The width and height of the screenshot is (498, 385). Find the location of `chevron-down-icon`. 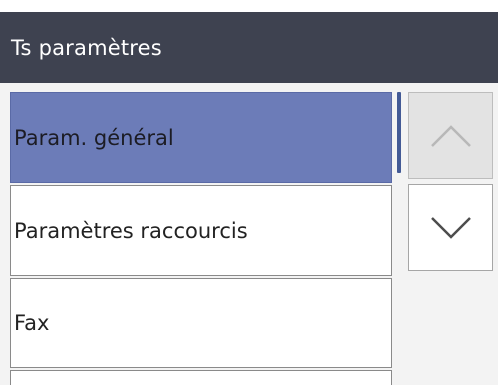

chevron-down-icon is located at coordinates (451, 228).